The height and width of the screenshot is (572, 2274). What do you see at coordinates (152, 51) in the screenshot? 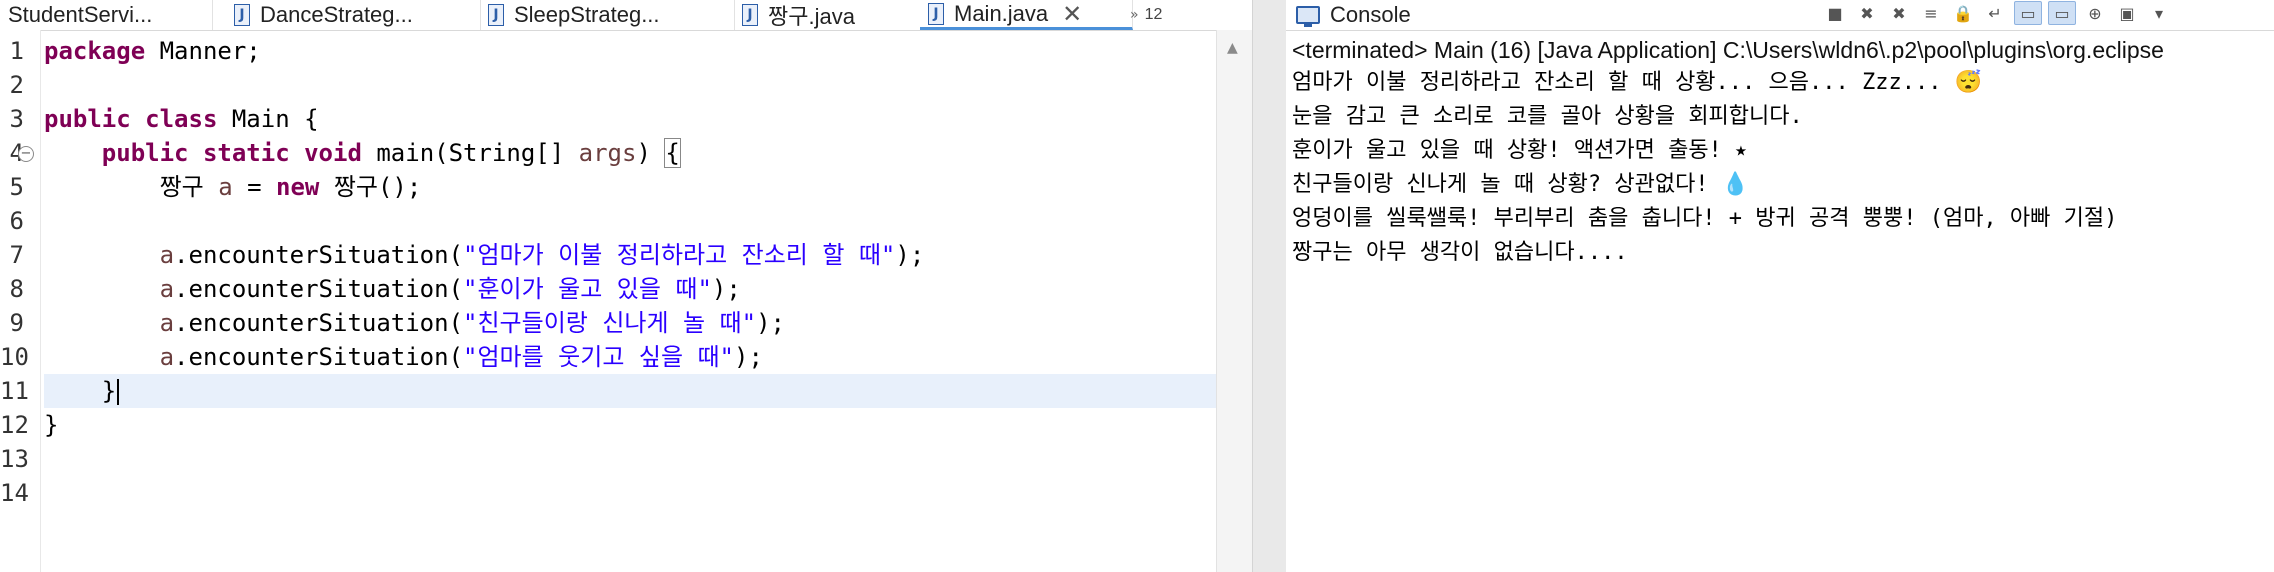
I see `code-line: package Manner;` at bounding box center [152, 51].